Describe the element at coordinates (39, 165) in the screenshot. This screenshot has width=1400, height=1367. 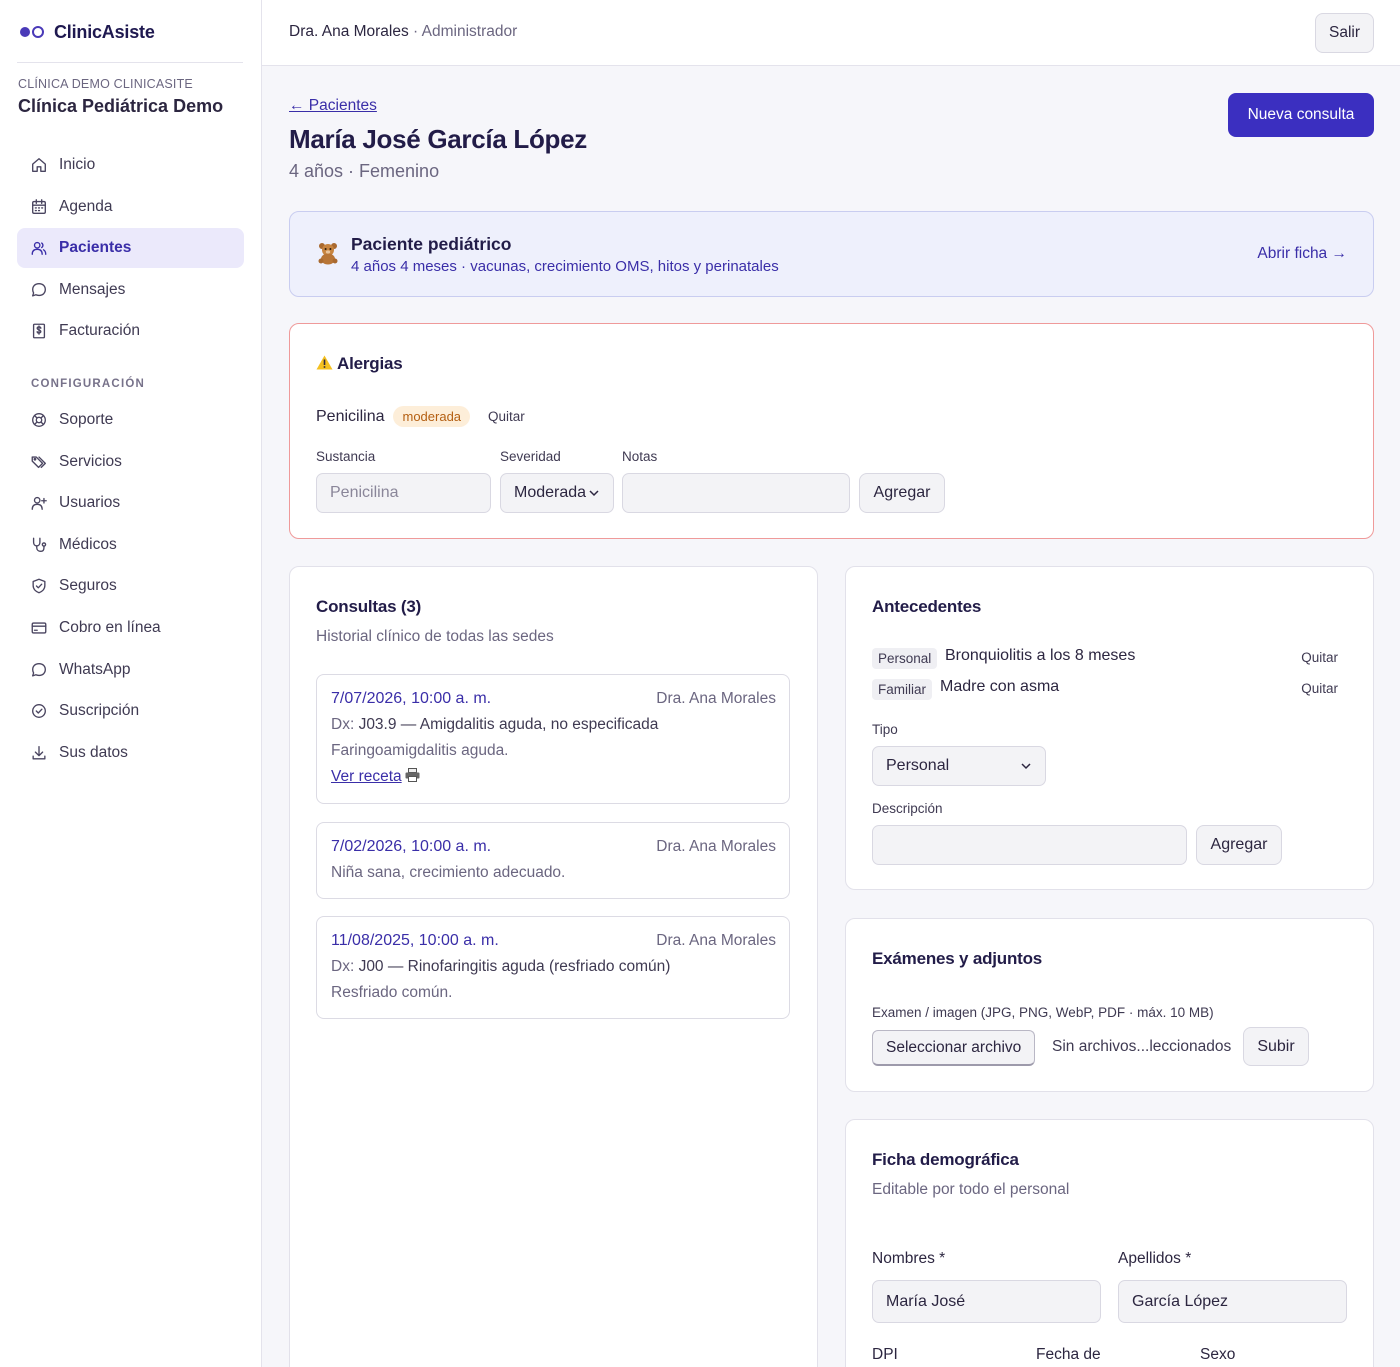
I see `home-icon` at that location.